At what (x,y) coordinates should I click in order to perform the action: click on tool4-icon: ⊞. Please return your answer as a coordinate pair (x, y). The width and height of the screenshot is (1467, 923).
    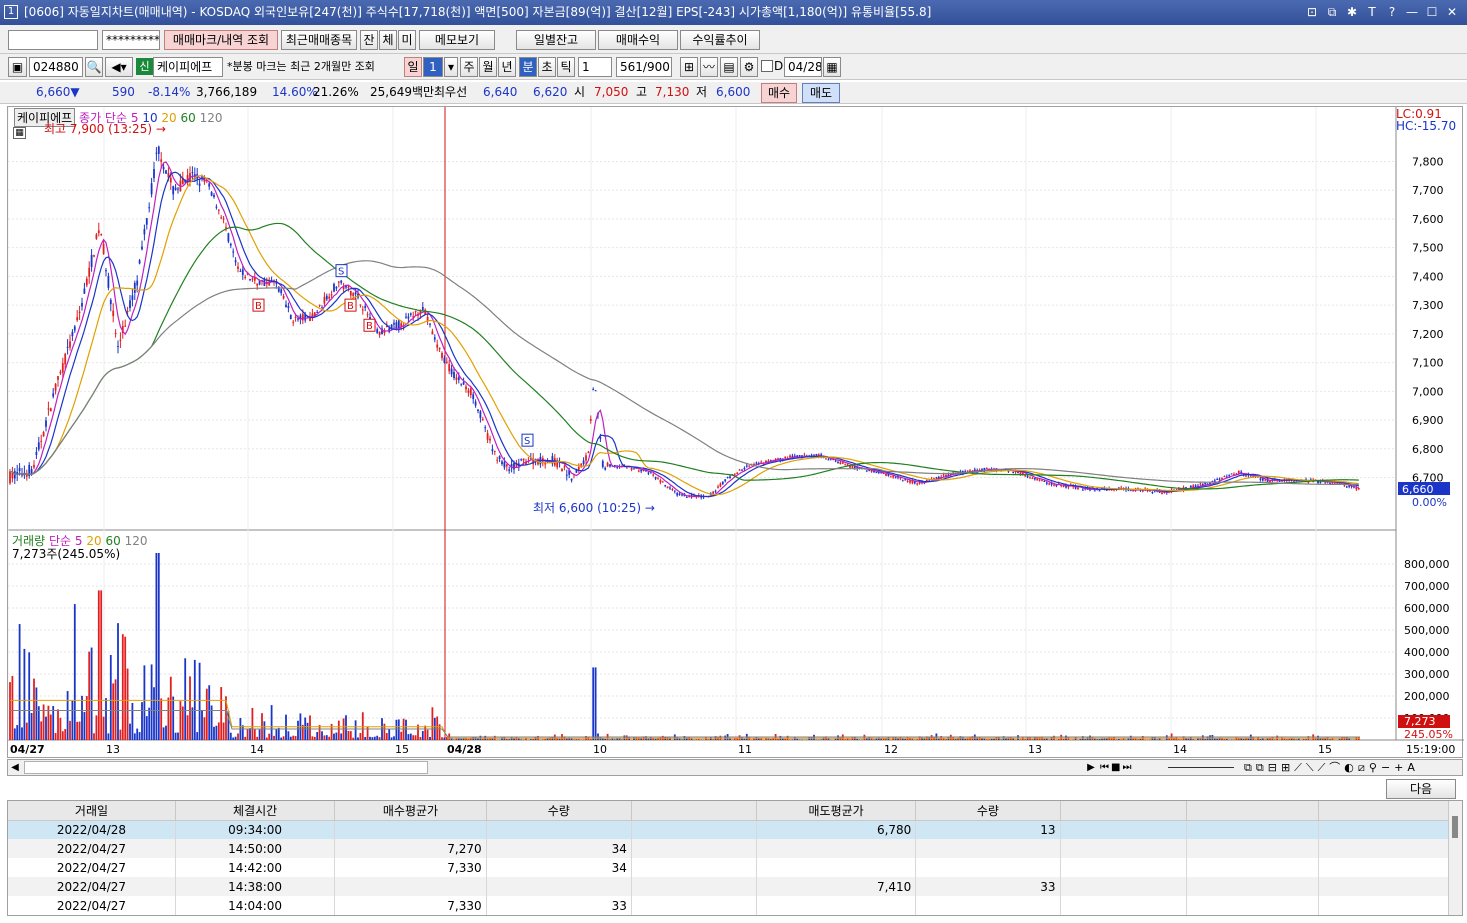
    Looking at the image, I should click on (1285, 767).